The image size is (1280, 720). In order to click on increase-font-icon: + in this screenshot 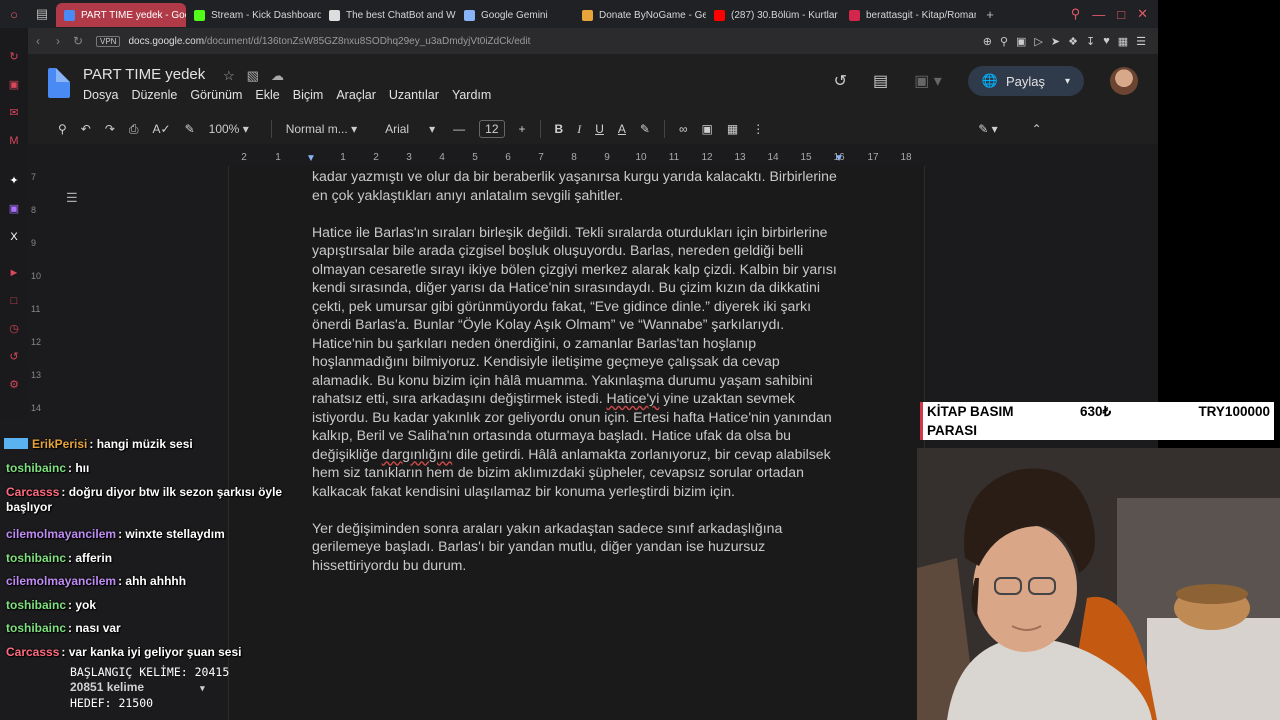, I will do `click(522, 129)`.